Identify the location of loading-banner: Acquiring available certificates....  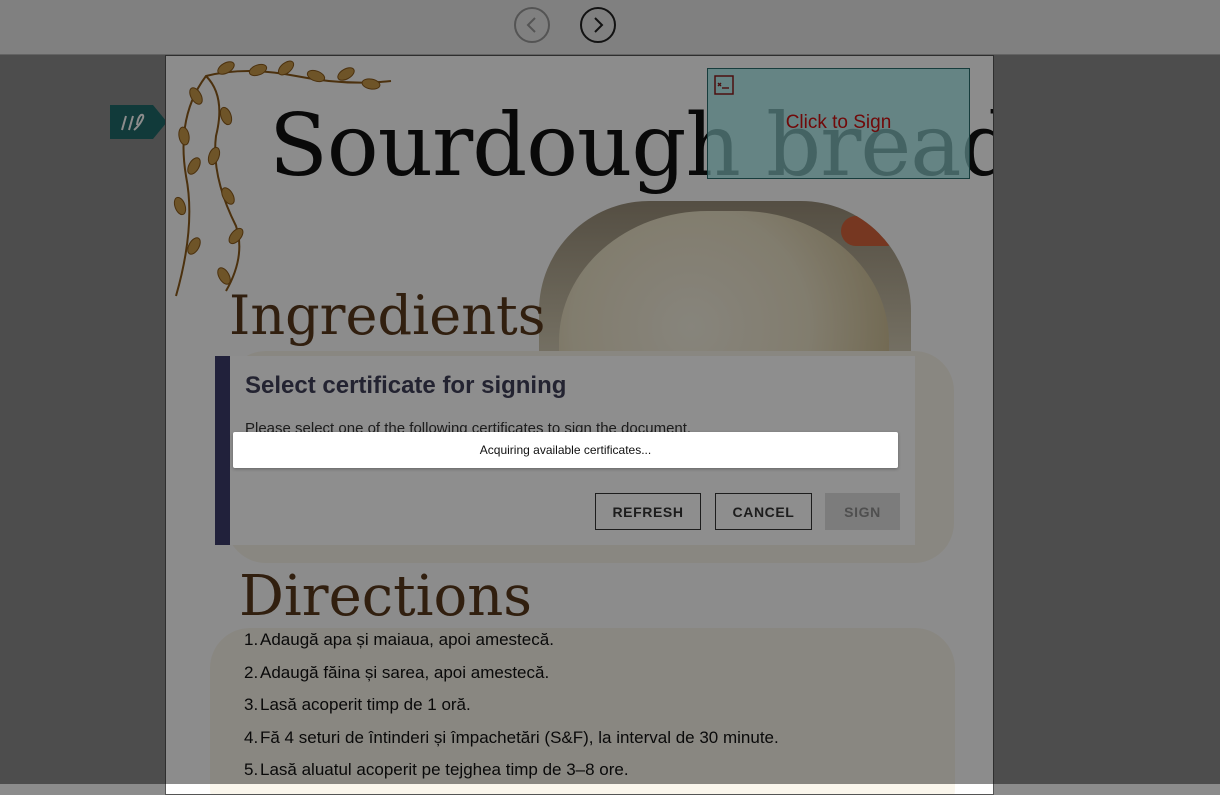
(565, 450).